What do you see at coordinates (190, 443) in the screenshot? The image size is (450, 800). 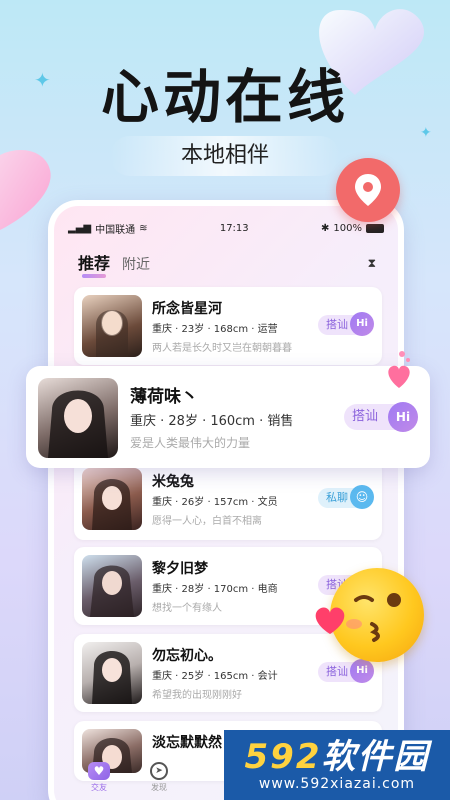 I see `user-bio: 爱是人类最伟大的力量` at bounding box center [190, 443].